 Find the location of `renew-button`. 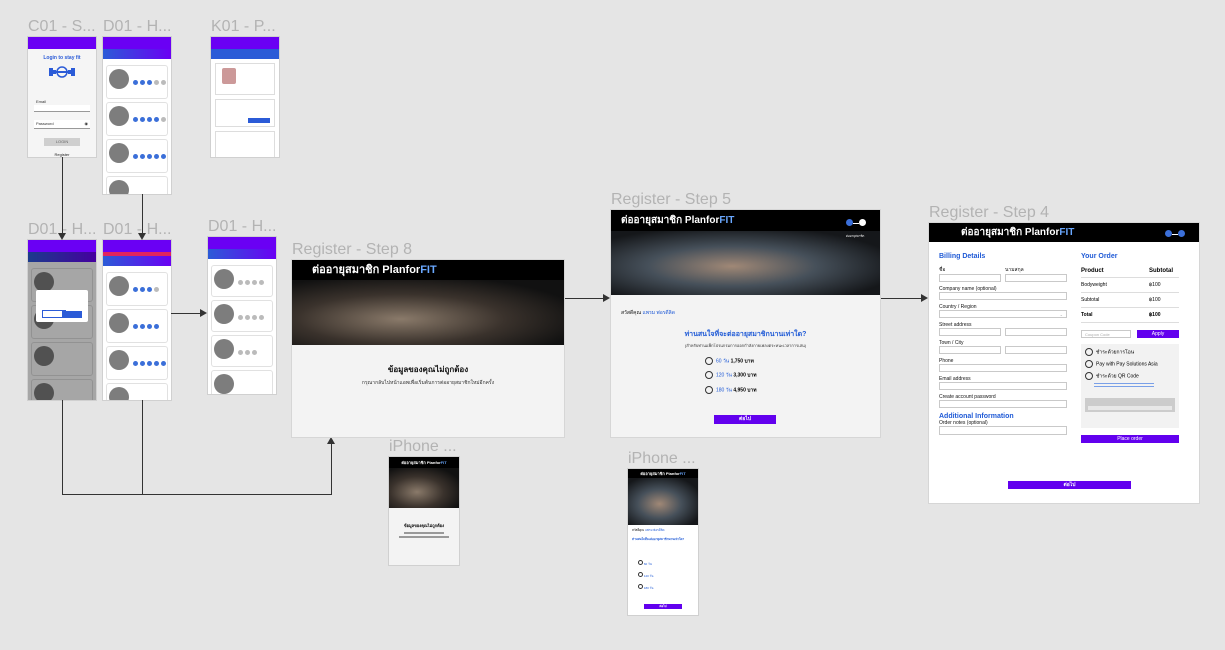

renew-button is located at coordinates (259, 120).